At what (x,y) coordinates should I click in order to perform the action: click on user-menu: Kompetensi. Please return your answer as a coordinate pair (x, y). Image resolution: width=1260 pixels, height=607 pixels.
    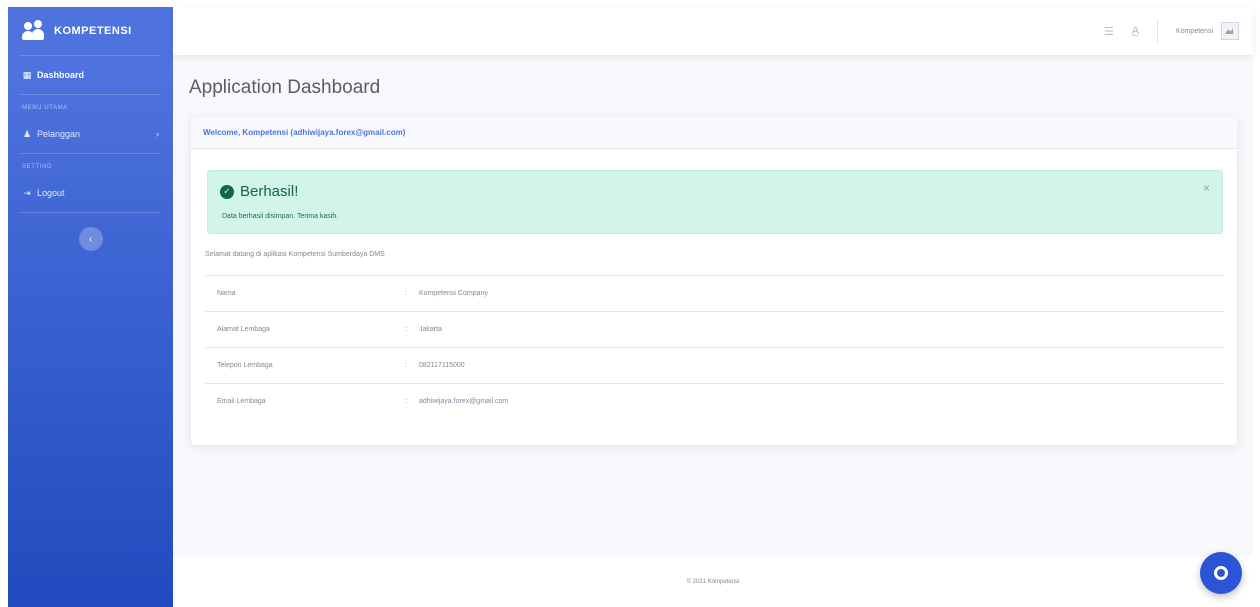
    Looking at the image, I should click on (1207, 31).